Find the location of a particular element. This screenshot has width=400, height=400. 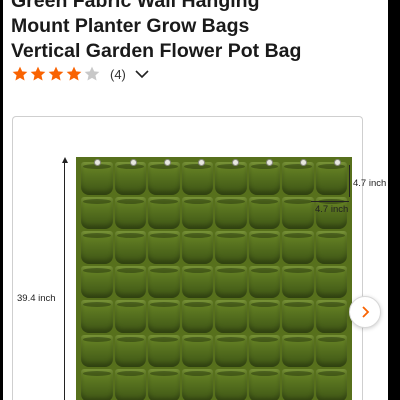

height-dimension-line is located at coordinates (64, 281).